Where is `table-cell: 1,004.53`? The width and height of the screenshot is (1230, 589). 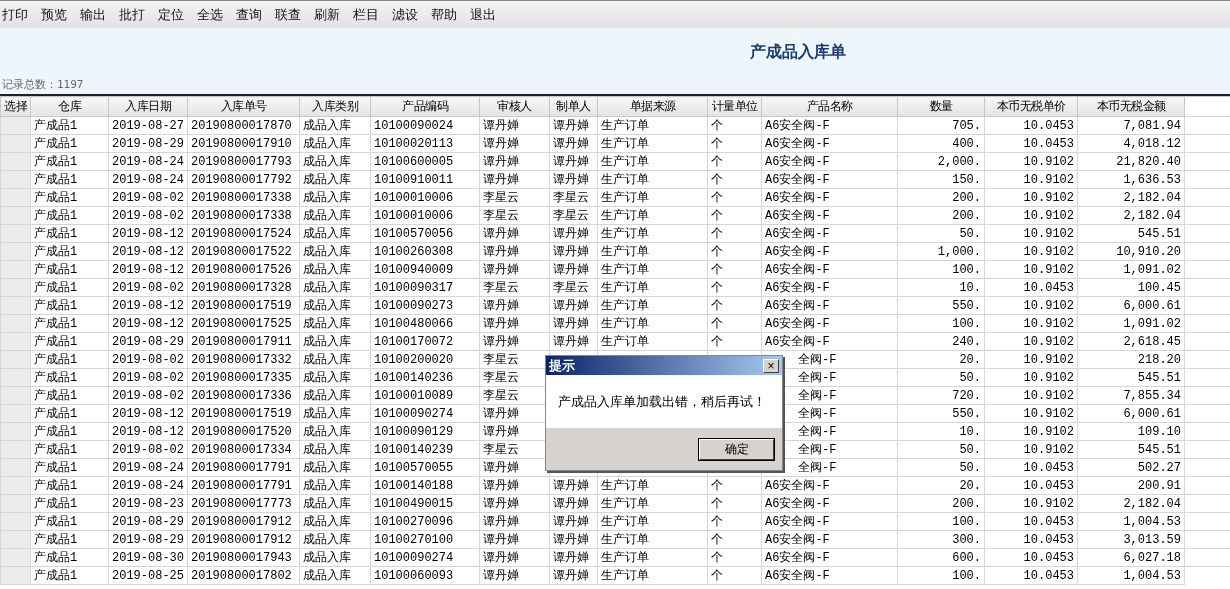
table-cell: 1,004.53 is located at coordinates (1152, 575).